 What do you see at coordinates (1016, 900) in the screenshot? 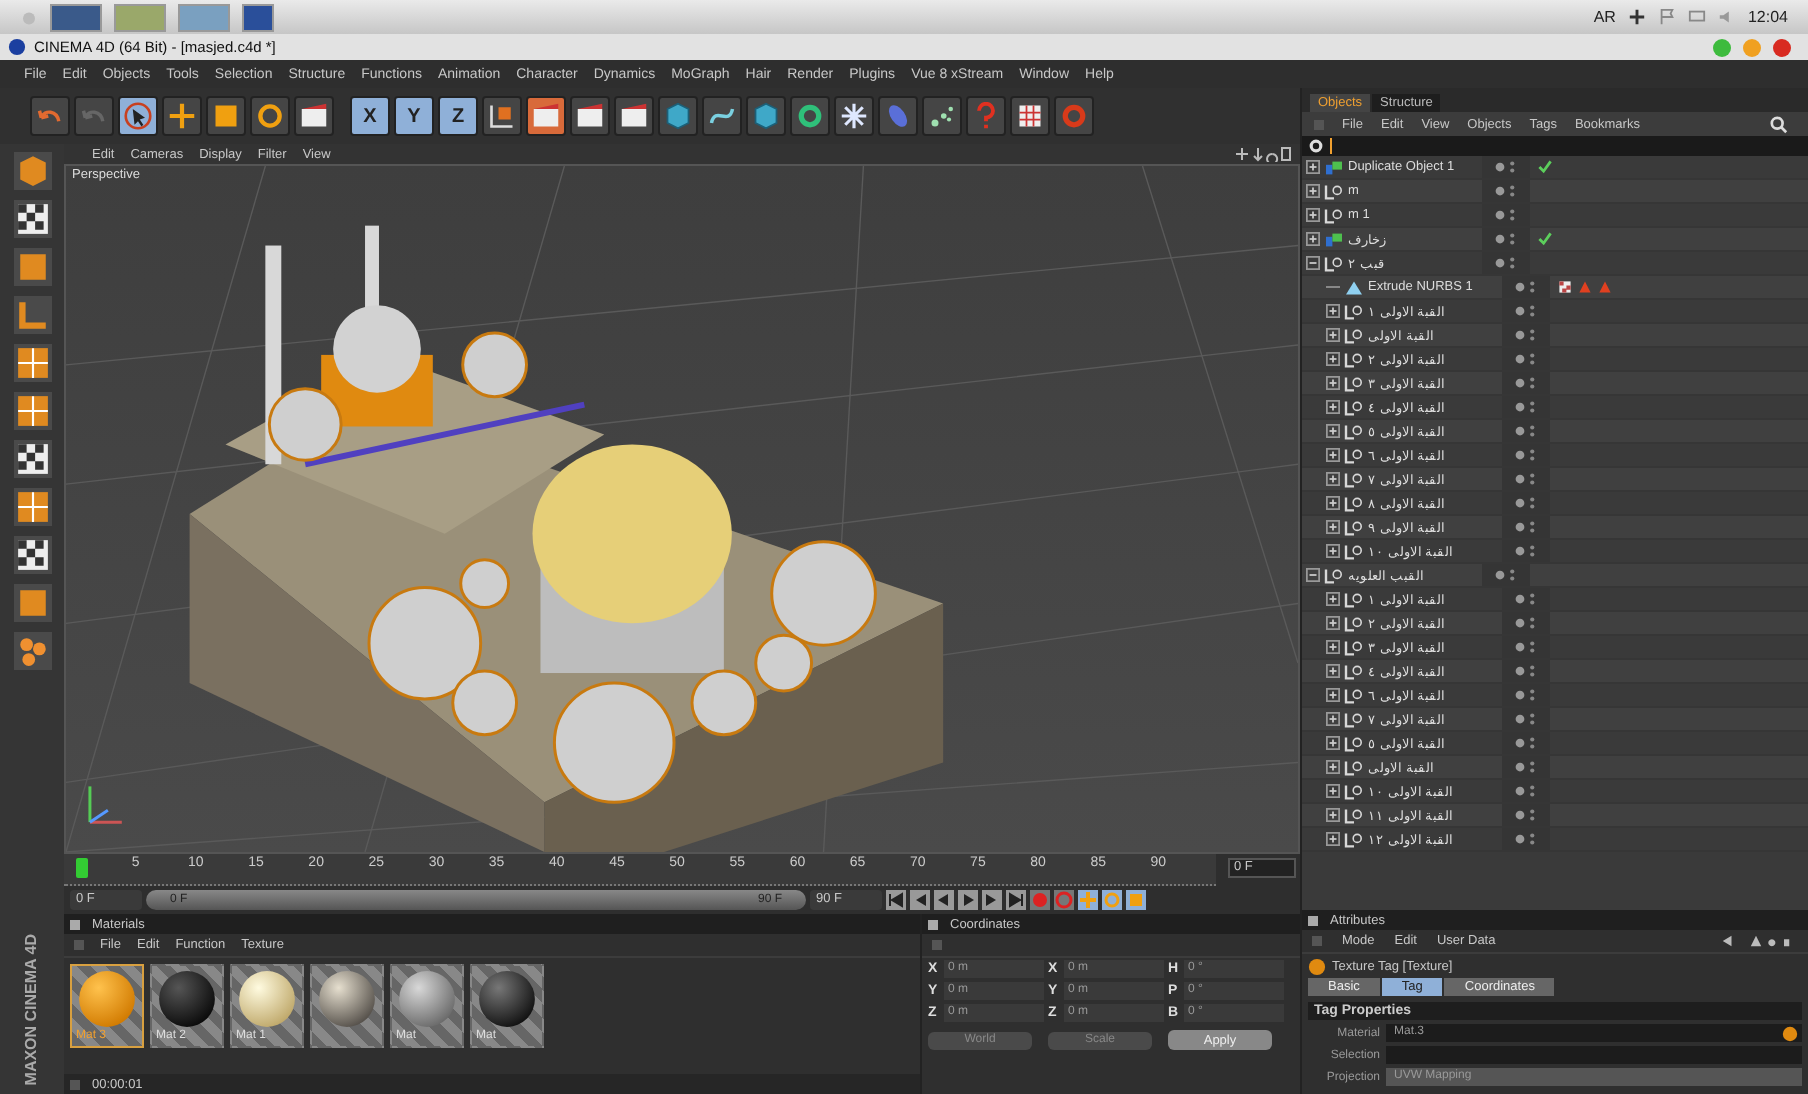
I see `go-to-end-icon` at bounding box center [1016, 900].